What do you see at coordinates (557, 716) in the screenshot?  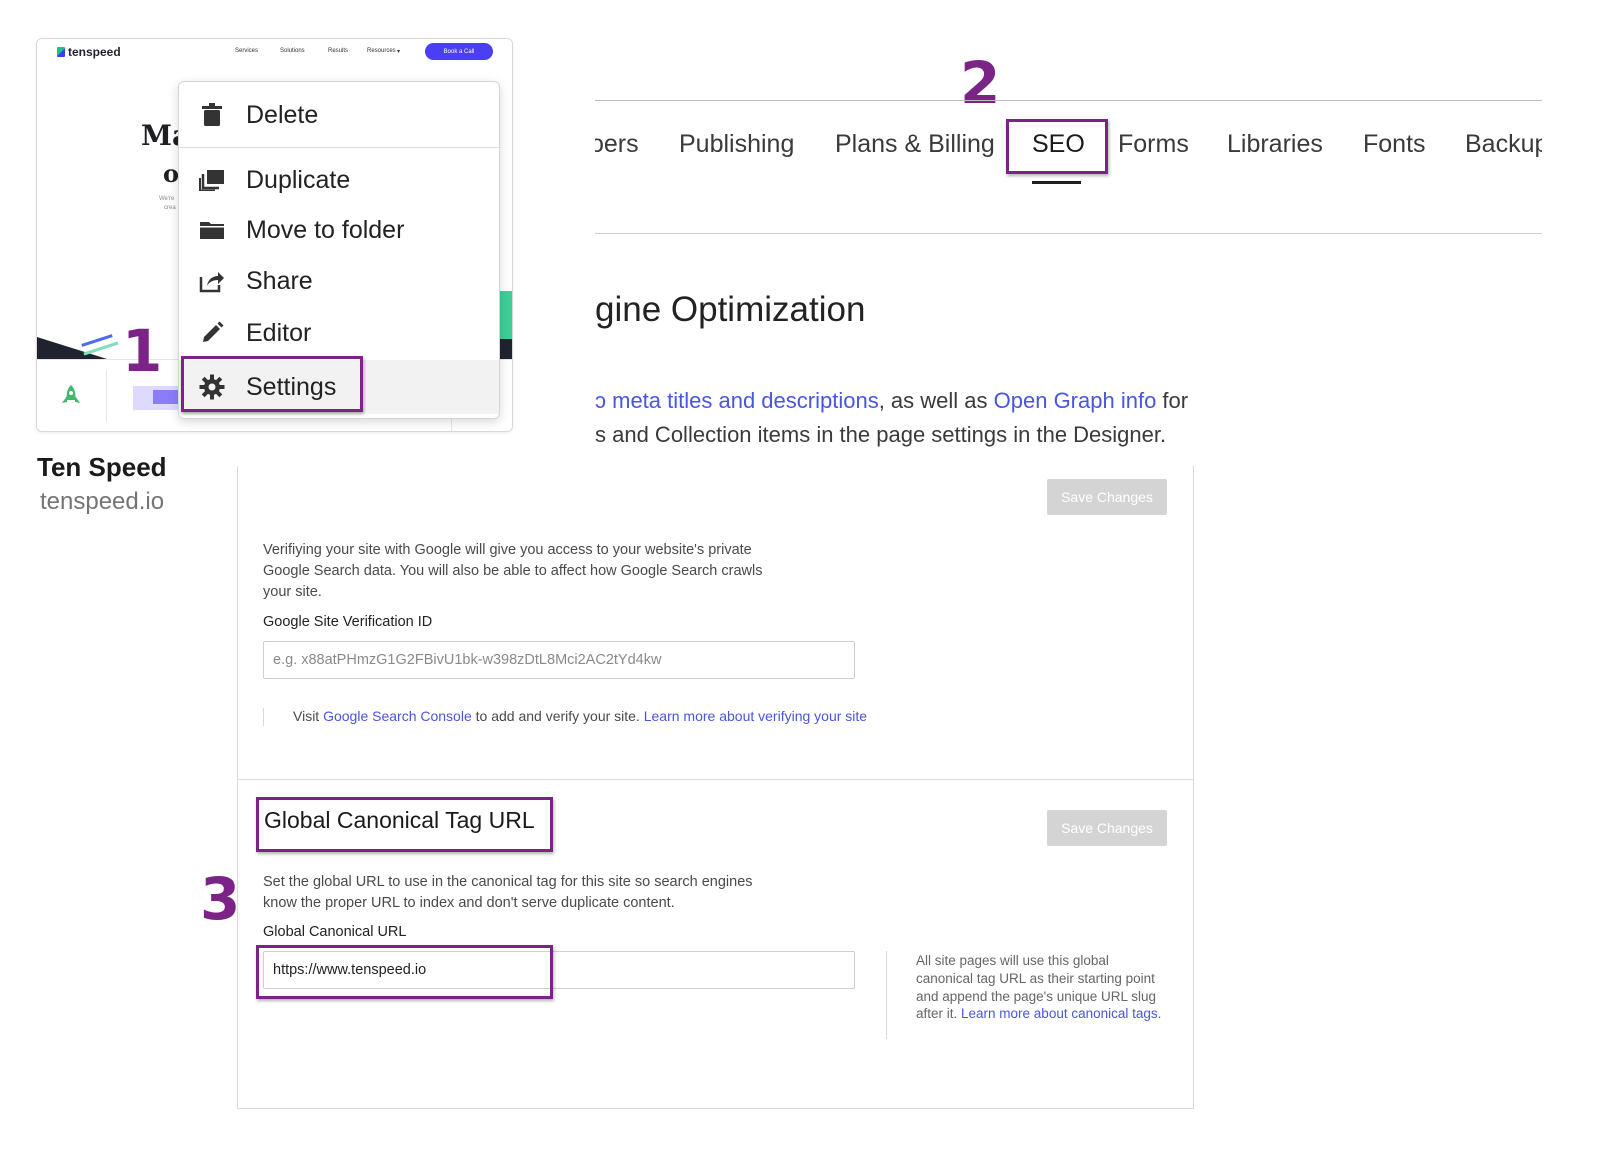 I see `help-text: to add and verify your site.` at bounding box center [557, 716].